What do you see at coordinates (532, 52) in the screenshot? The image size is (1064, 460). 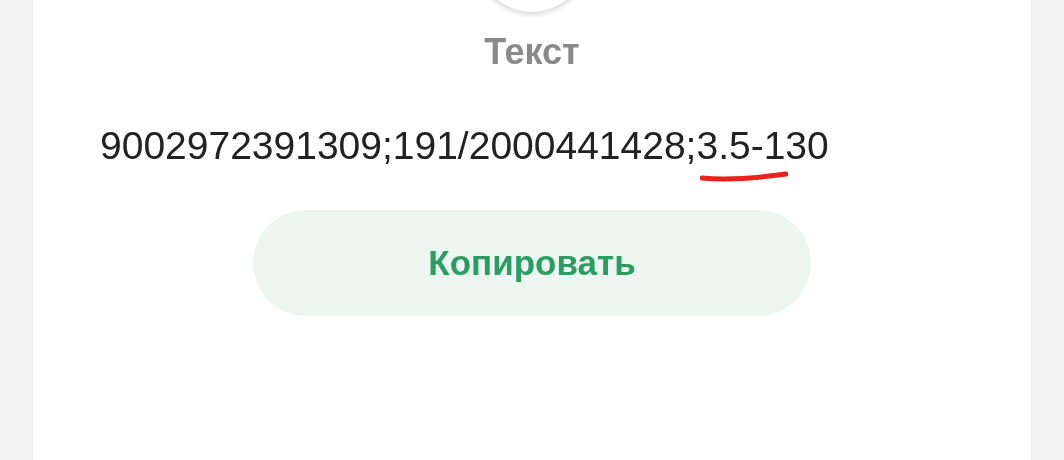 I see `dialog-title: Текст` at bounding box center [532, 52].